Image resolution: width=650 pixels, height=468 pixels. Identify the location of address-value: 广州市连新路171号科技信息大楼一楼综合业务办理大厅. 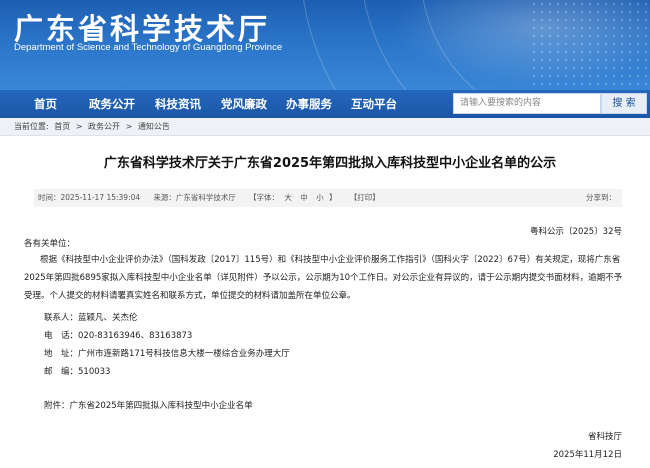
(184, 354).